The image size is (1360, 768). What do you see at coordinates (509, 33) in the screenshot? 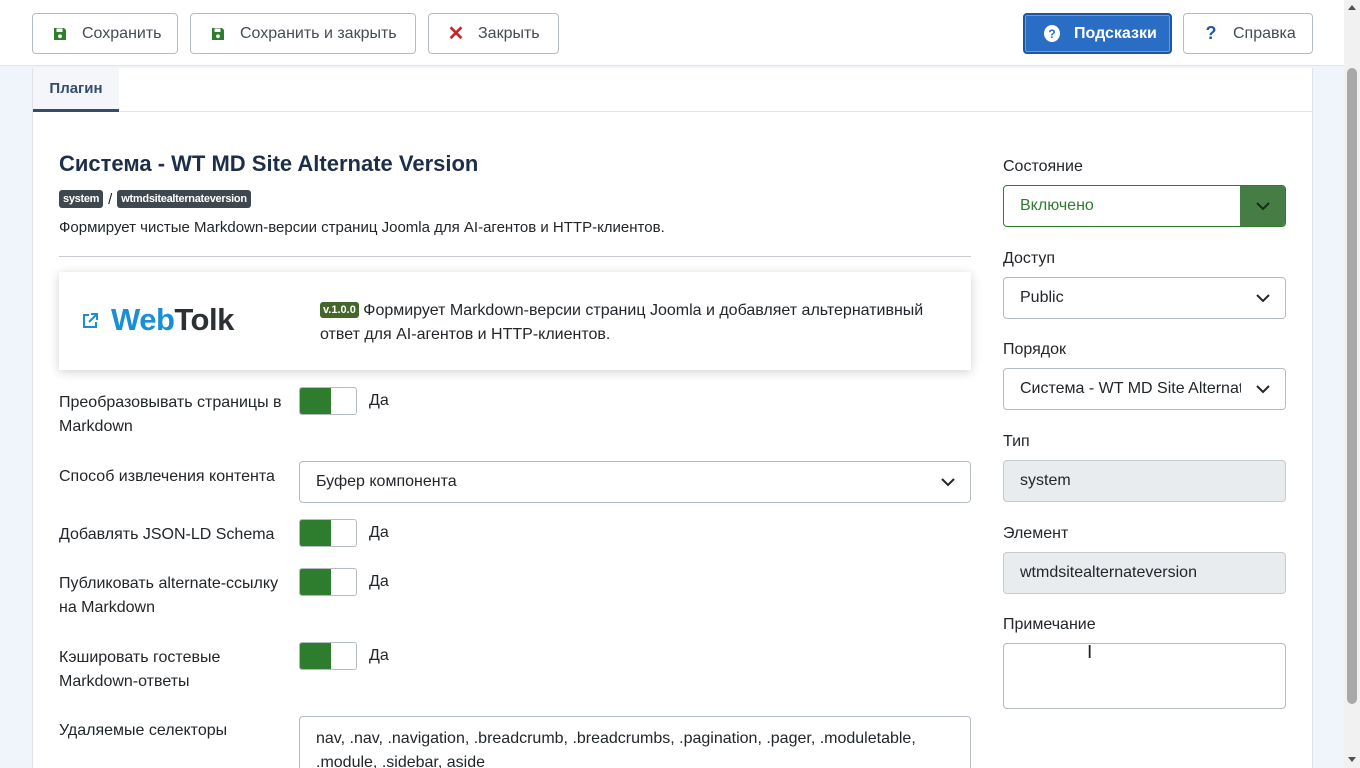
I see `close-label: Закрыть` at bounding box center [509, 33].